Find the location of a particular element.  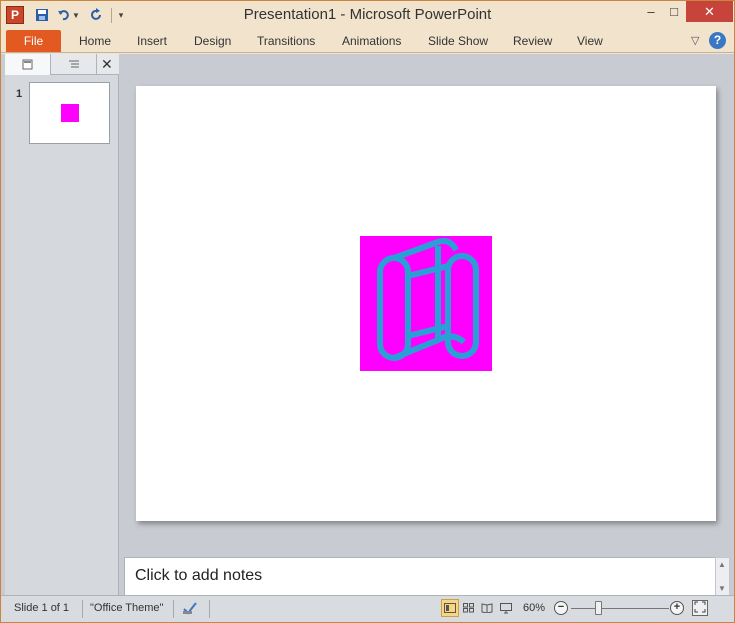

outline-tab-icon is located at coordinates (73, 63).